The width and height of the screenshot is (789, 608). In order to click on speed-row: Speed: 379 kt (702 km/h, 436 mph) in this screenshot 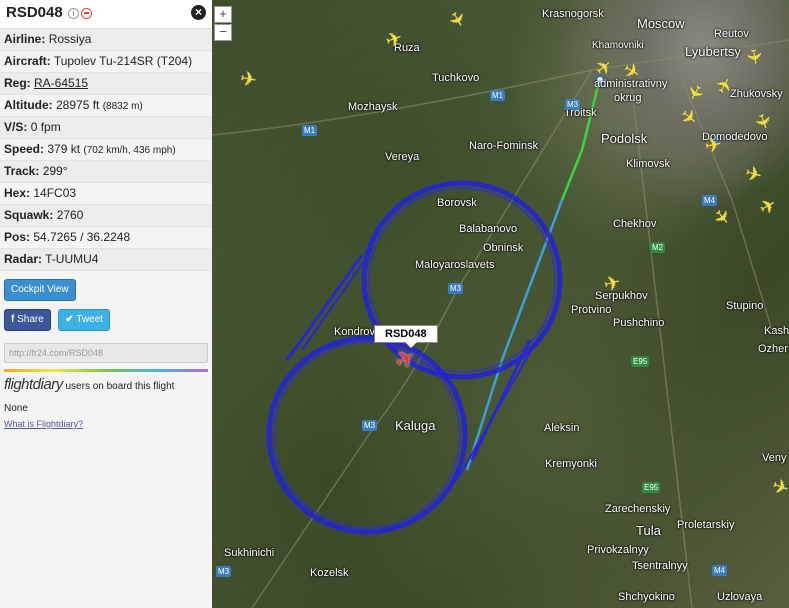, I will do `click(106, 150)`.